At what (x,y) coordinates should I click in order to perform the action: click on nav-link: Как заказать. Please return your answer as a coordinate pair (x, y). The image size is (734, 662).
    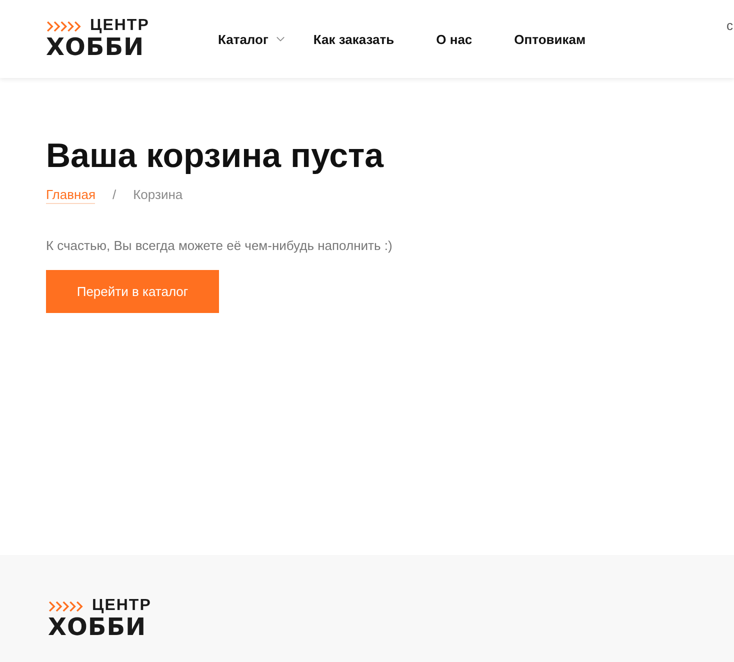
    Looking at the image, I should click on (353, 39).